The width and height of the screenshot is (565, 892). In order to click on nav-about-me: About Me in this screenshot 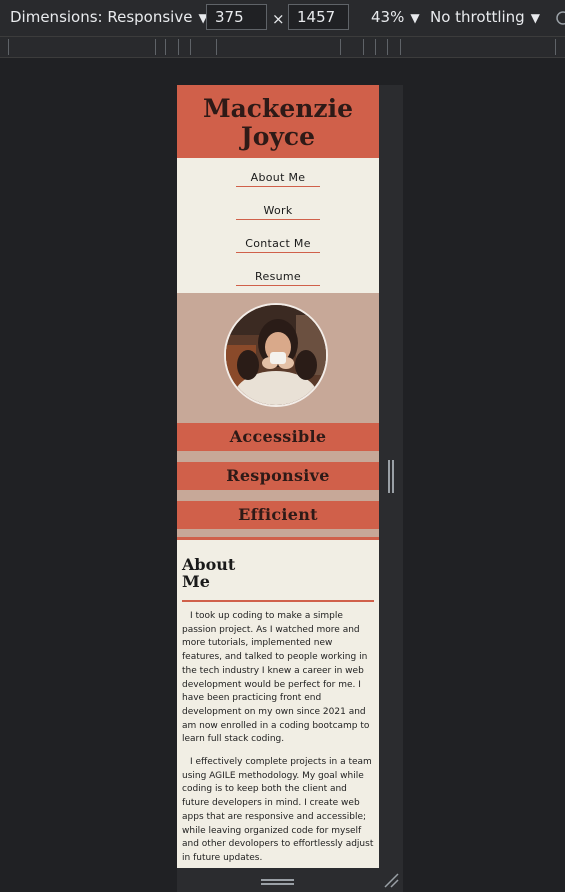, I will do `click(278, 176)`.